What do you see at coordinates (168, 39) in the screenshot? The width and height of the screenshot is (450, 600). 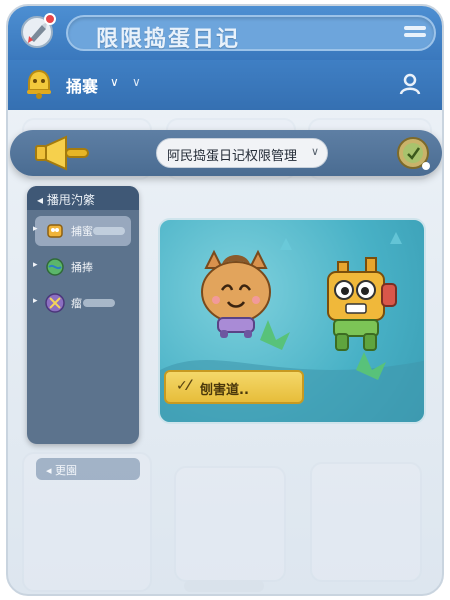 I see `app-title: 限限捣蛋日记` at bounding box center [168, 39].